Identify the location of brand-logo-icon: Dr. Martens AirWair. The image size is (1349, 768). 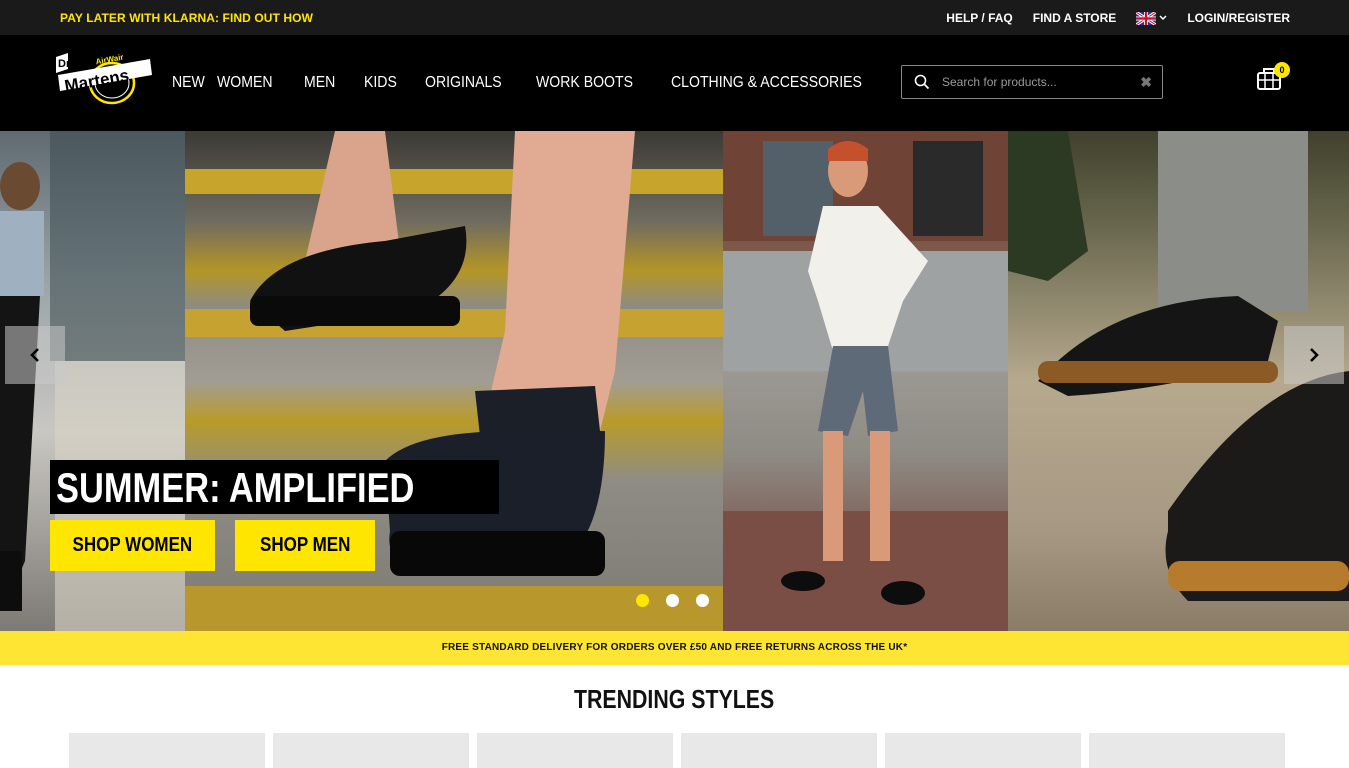
(104, 79).